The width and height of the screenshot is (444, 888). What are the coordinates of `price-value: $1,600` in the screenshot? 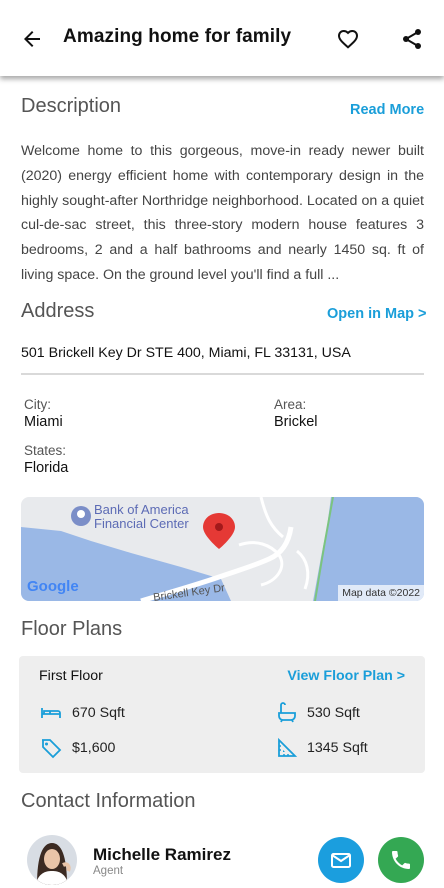 It's located at (94, 748).